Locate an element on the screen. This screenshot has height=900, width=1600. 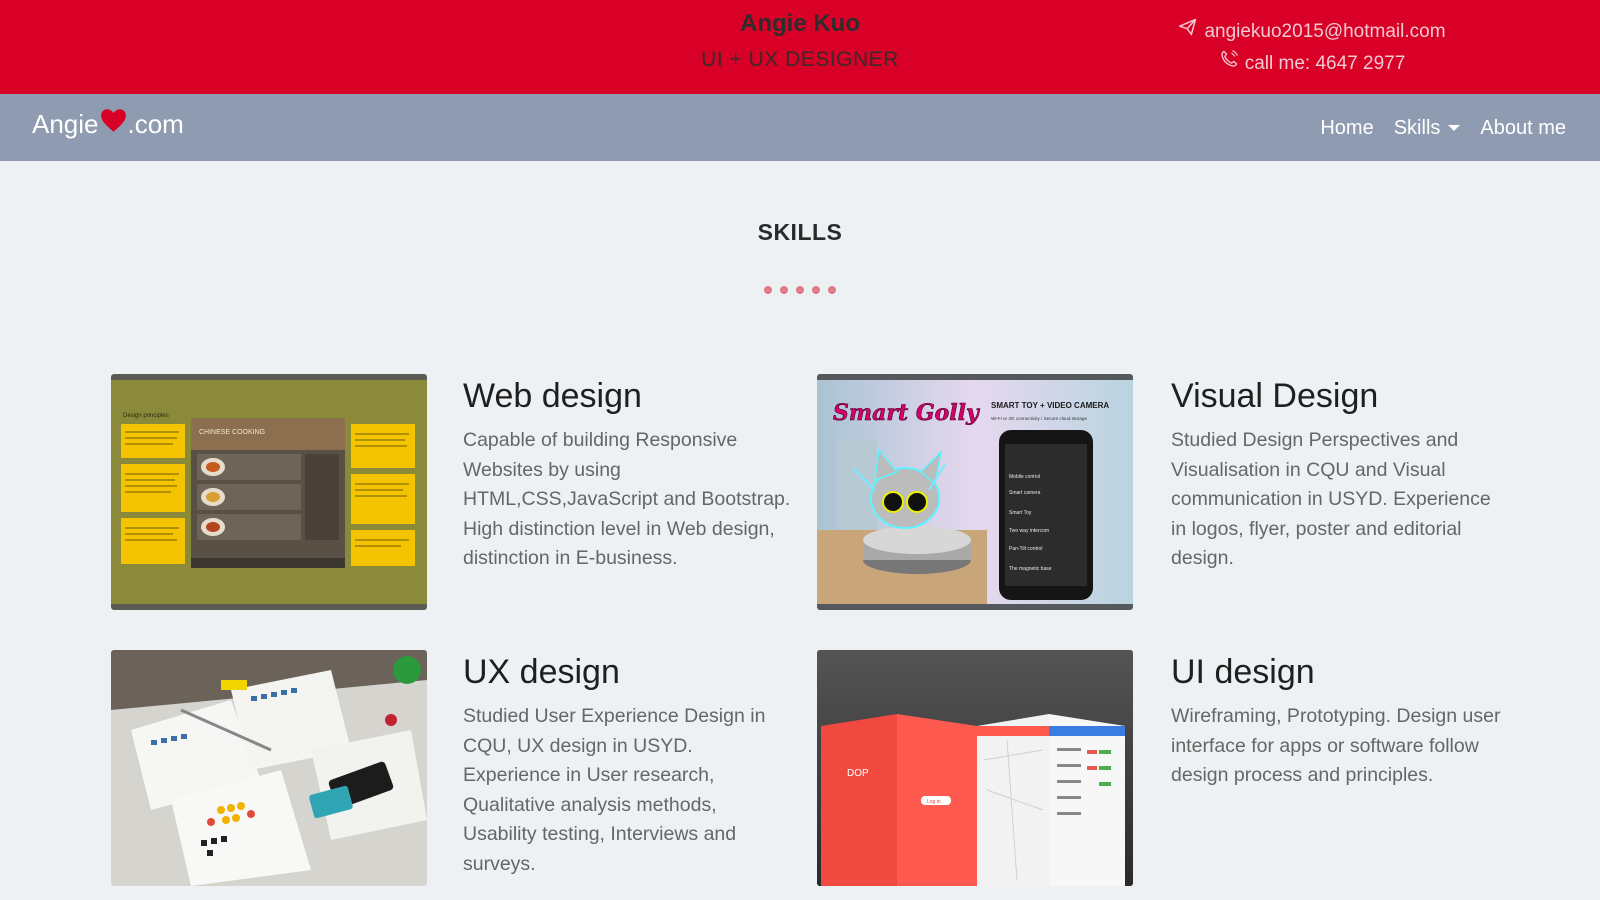
logo-suffix: .com is located at coordinates (155, 123).